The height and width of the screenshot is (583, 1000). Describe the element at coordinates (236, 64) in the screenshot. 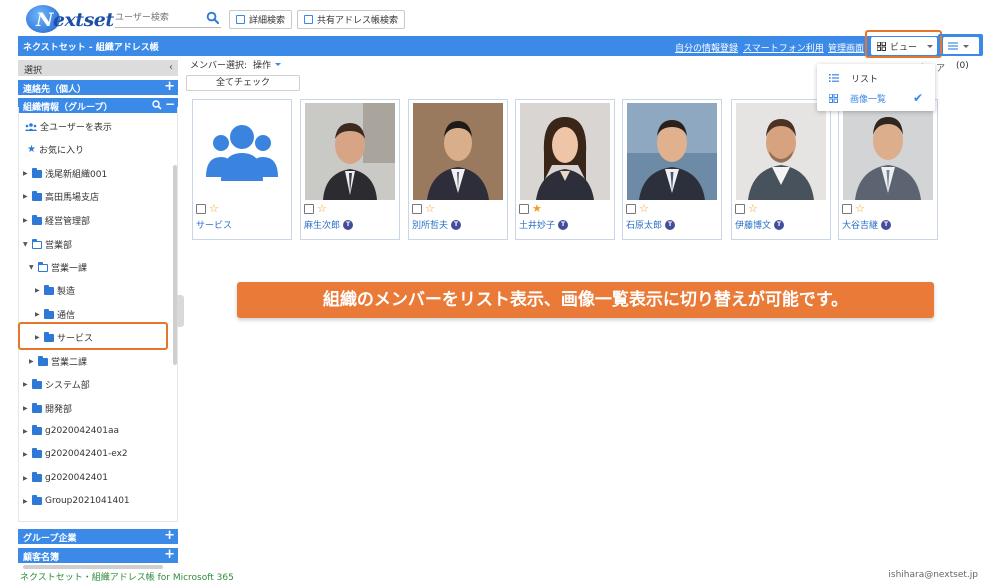

I see `member-select-bar: メンバー選択: 操作` at that location.